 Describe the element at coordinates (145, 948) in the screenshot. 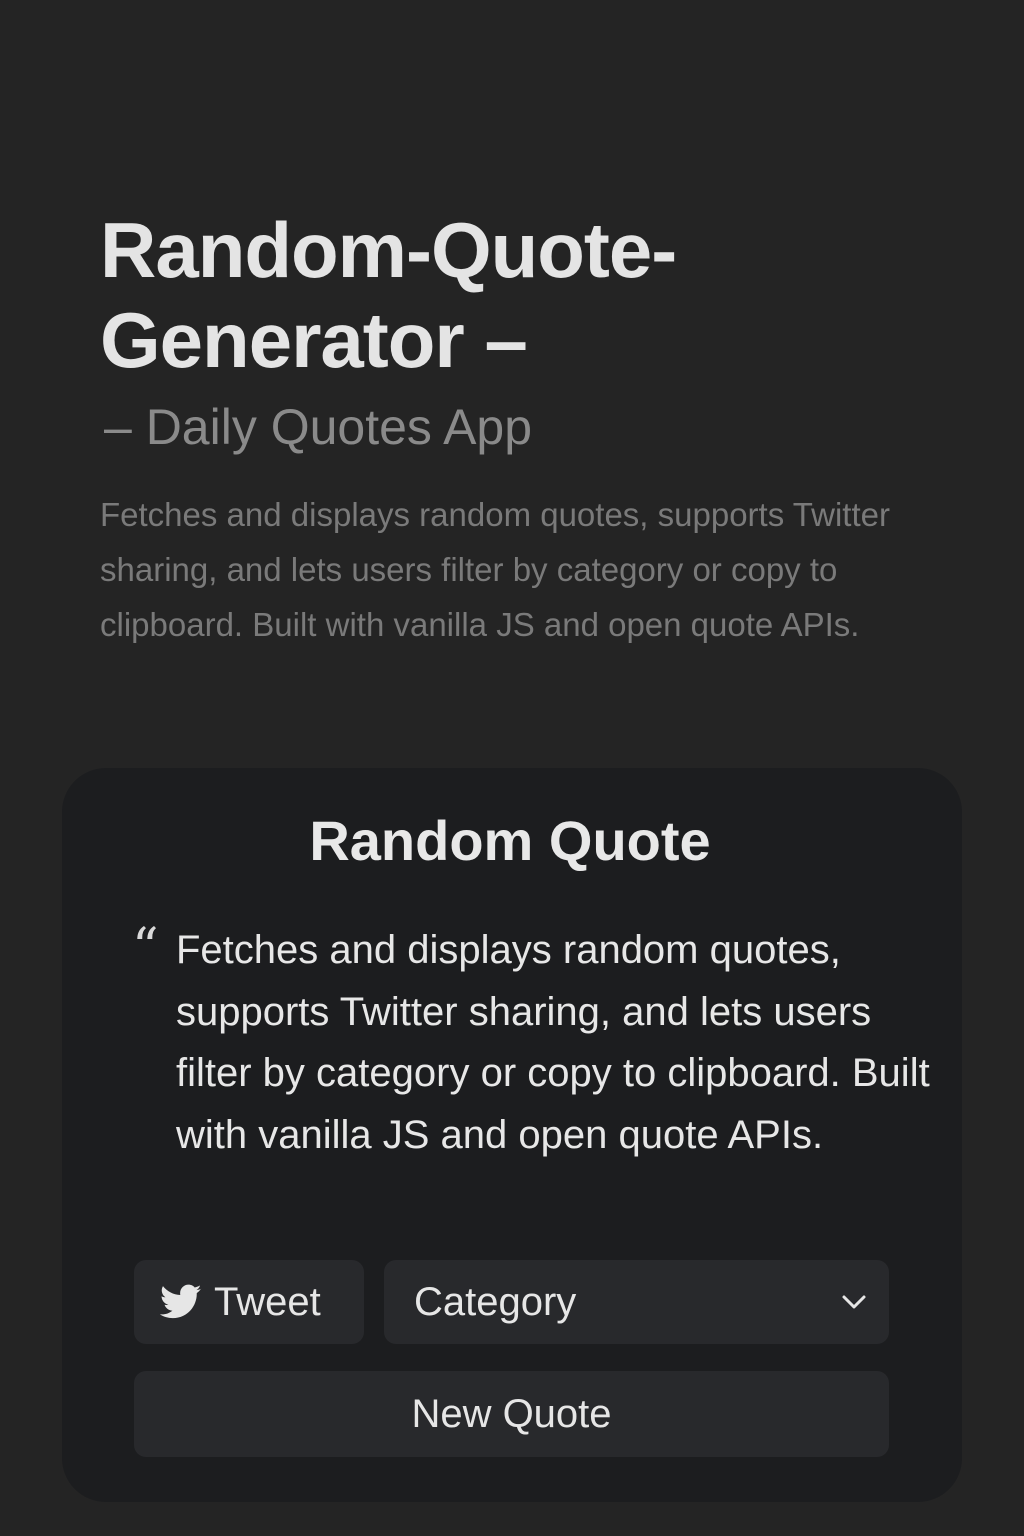

I see `quote-mark-icon: “` at that location.